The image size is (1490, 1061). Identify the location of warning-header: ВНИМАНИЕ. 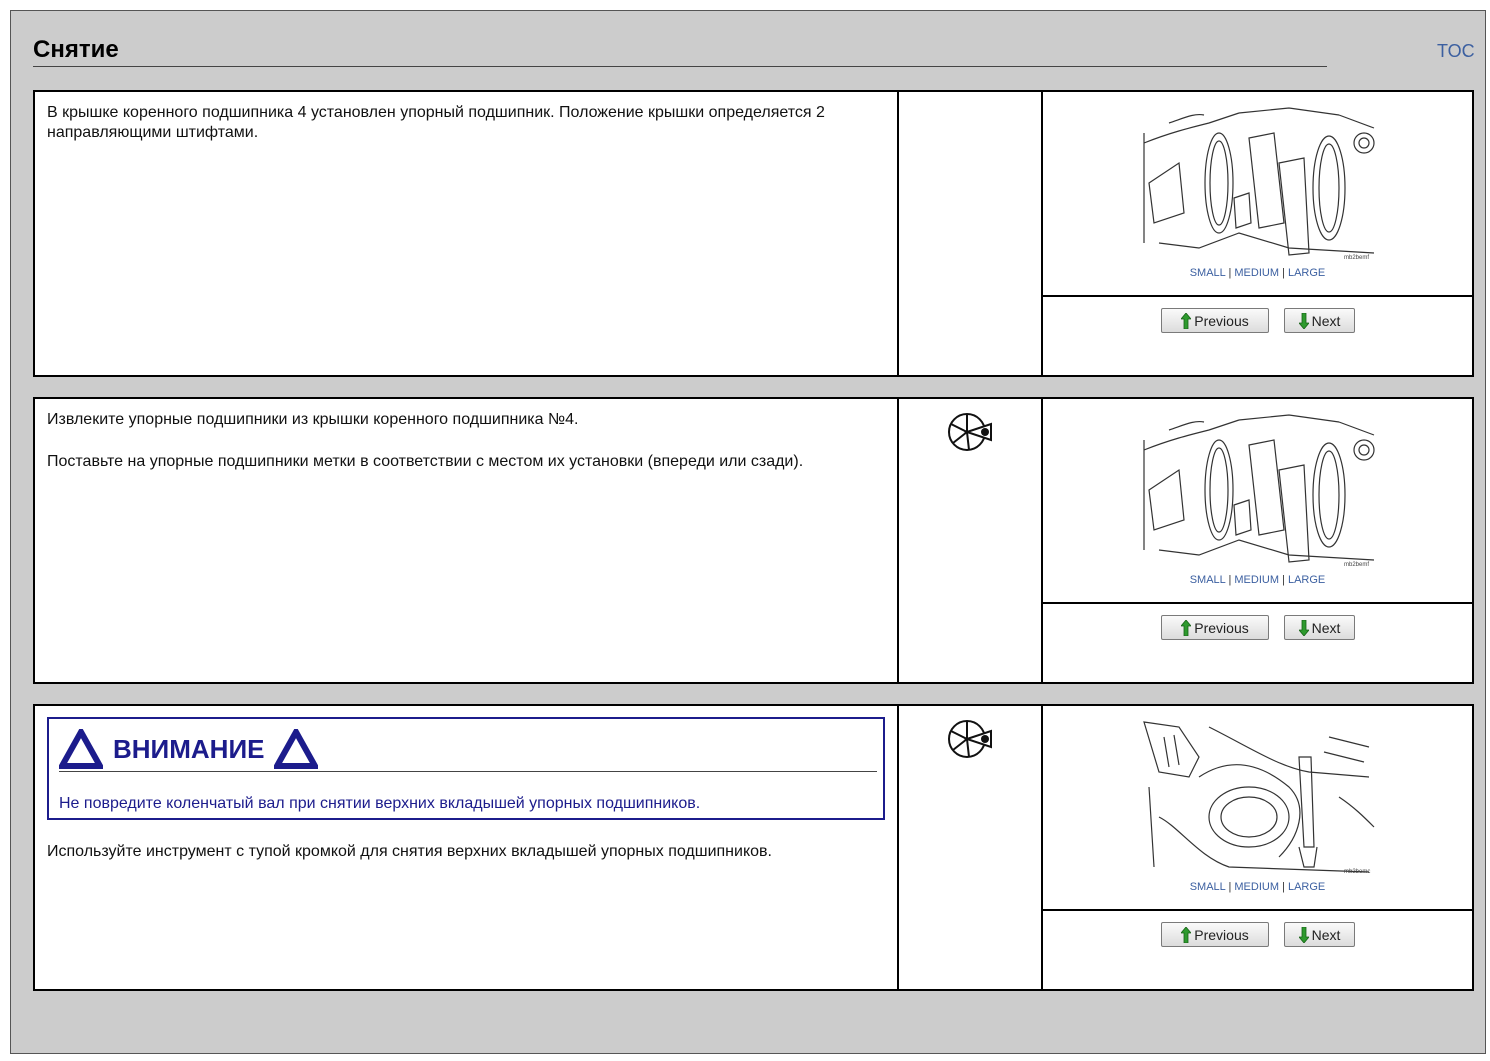
(189, 749).